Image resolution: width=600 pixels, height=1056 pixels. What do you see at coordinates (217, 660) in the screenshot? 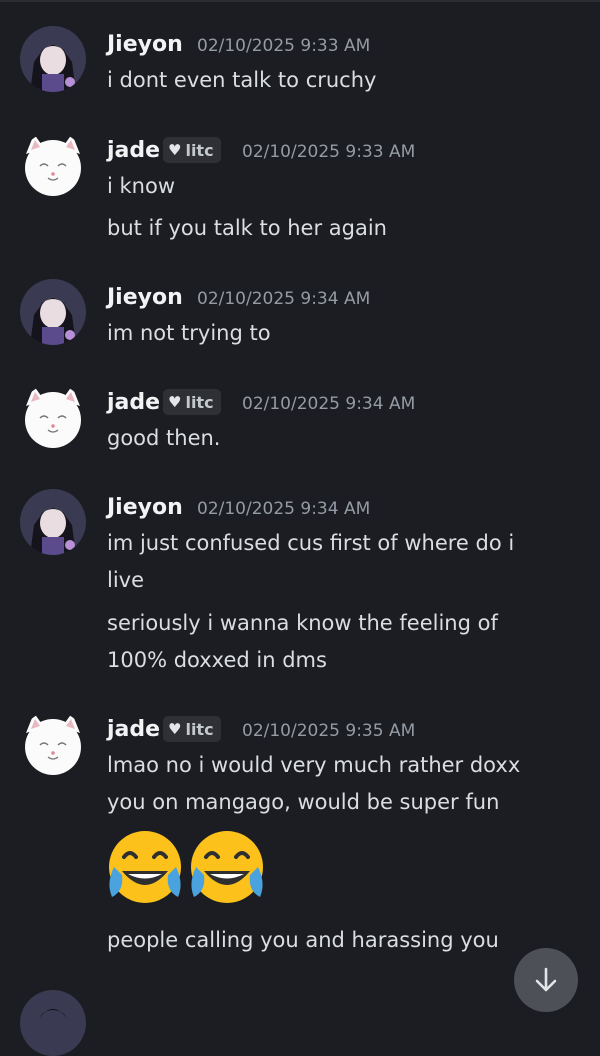
I see `message-text: 100% doxxed in dms` at bounding box center [217, 660].